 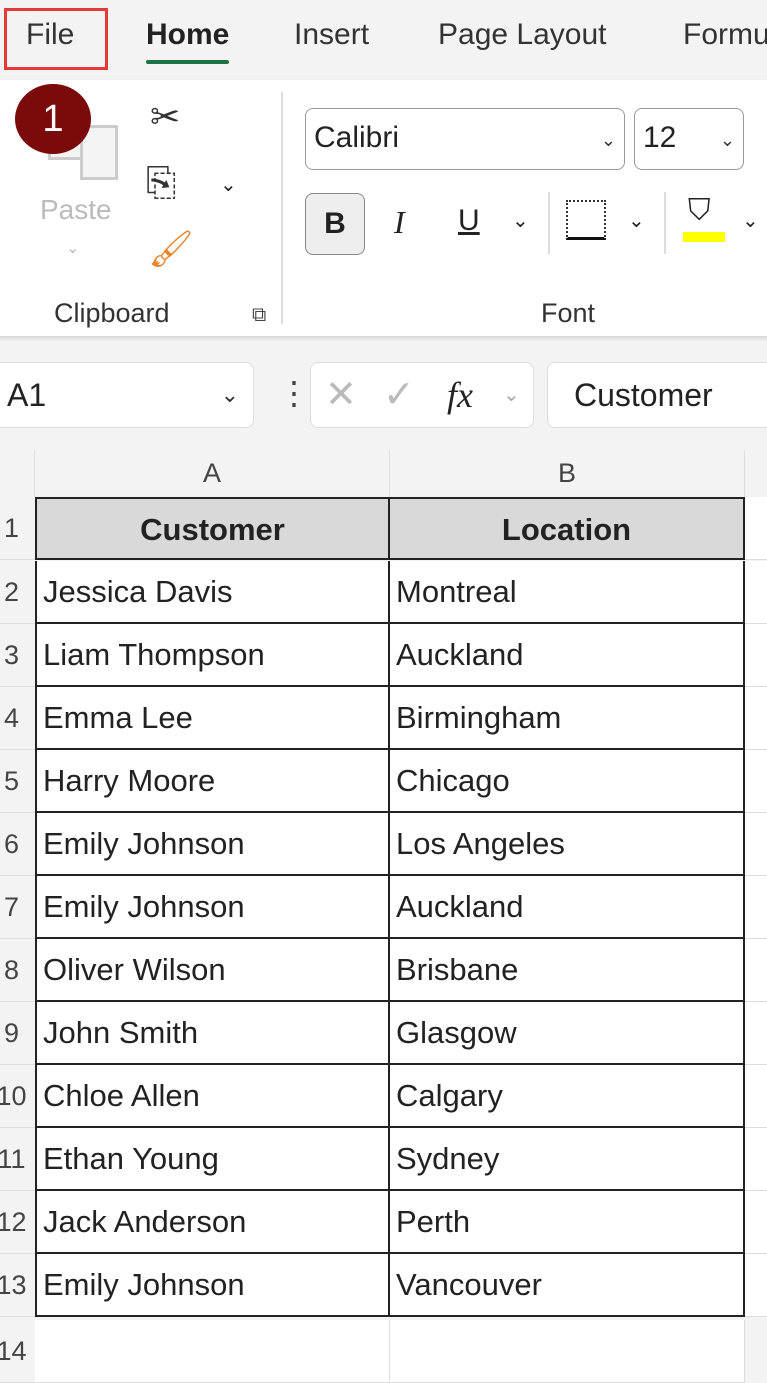 What do you see at coordinates (212, 528) in the screenshot?
I see `header-cell-customer: Customer` at bounding box center [212, 528].